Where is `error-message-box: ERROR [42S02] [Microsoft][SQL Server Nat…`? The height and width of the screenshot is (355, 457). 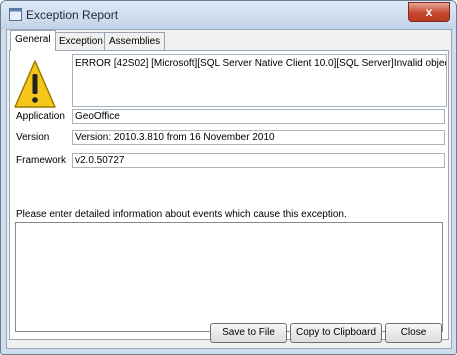 error-message-box: ERROR [42S02] [Microsoft][SQL Server Nat… is located at coordinates (259, 80).